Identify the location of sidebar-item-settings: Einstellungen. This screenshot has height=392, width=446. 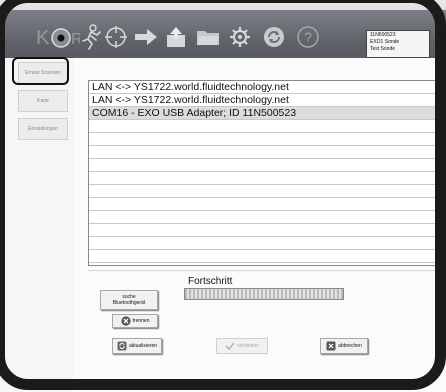
(43, 129).